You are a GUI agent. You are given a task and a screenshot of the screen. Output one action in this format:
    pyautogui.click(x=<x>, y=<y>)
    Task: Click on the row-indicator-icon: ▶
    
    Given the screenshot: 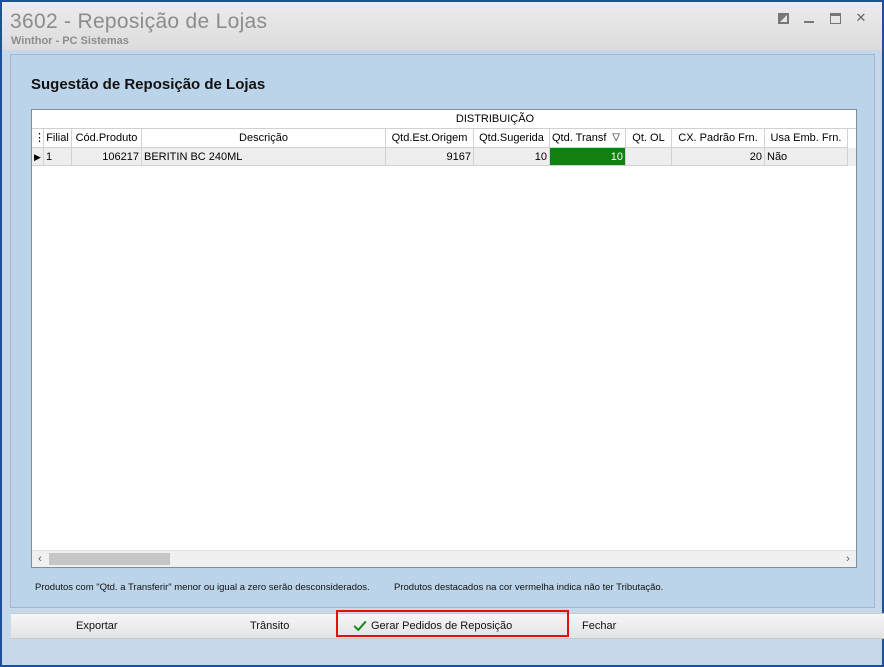 What is the action you would take?
    pyautogui.click(x=38, y=157)
    